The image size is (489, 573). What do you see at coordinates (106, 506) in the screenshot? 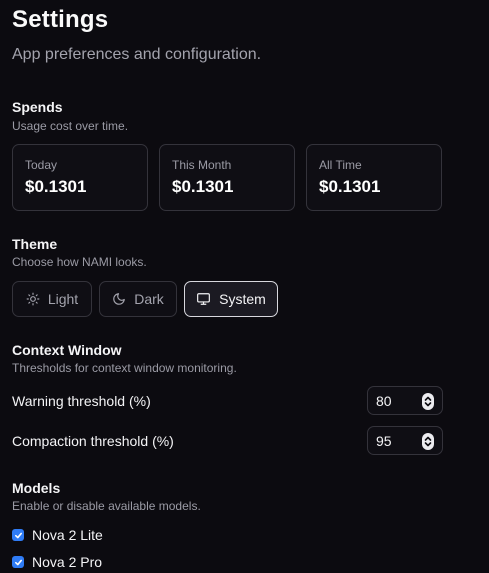
I see `models-description: Enable or disable available models.` at bounding box center [106, 506].